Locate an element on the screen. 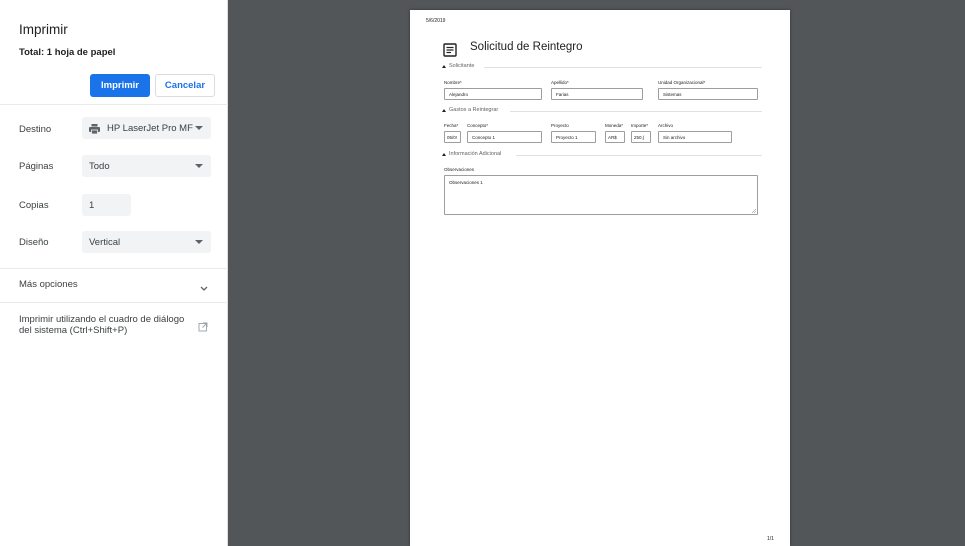  form-document-icon is located at coordinates (450, 50).